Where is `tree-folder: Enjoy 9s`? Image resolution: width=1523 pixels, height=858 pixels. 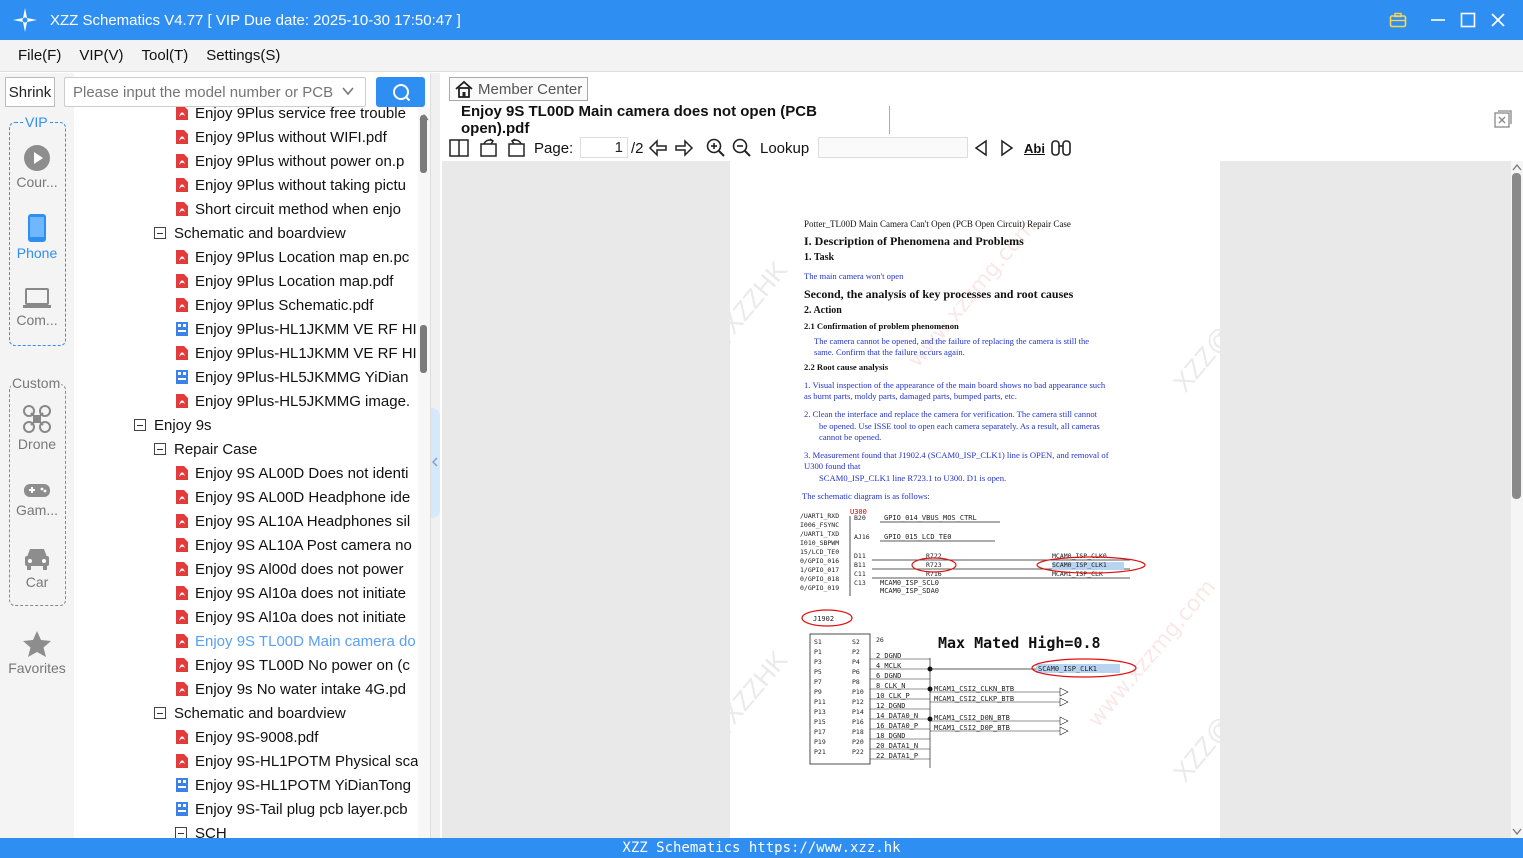
tree-folder: Enjoy 9s is located at coordinates (173, 425).